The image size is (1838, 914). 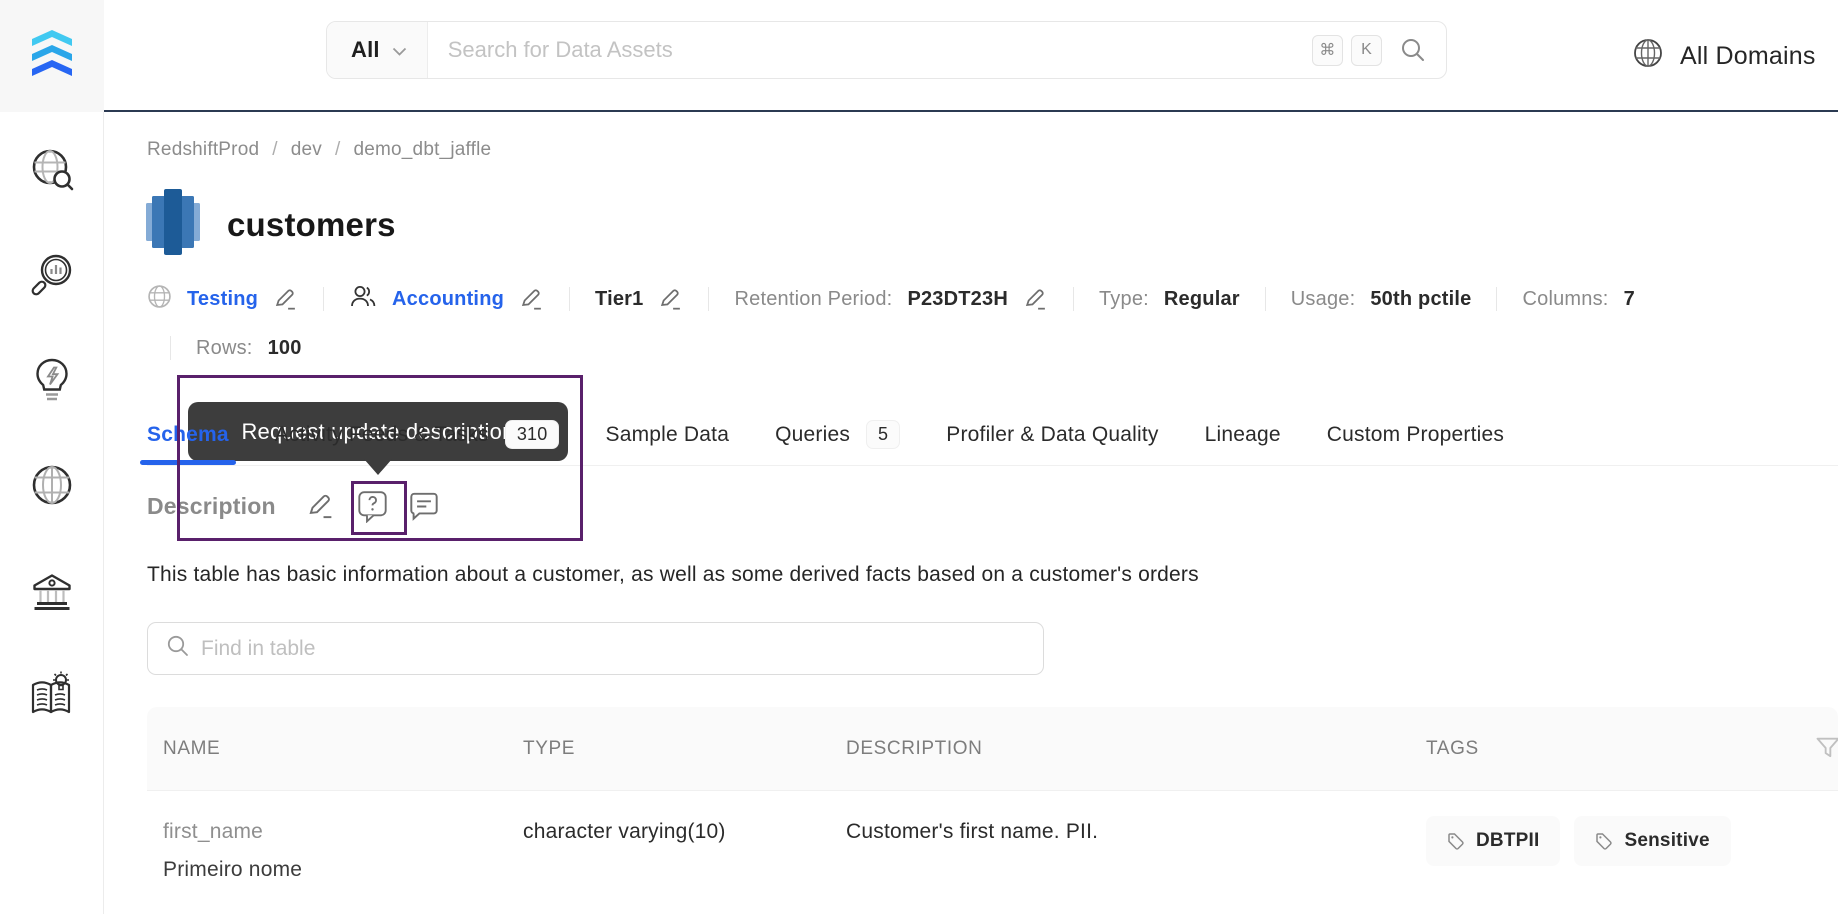 What do you see at coordinates (335, 832) in the screenshot?
I see `column-name: first_name` at bounding box center [335, 832].